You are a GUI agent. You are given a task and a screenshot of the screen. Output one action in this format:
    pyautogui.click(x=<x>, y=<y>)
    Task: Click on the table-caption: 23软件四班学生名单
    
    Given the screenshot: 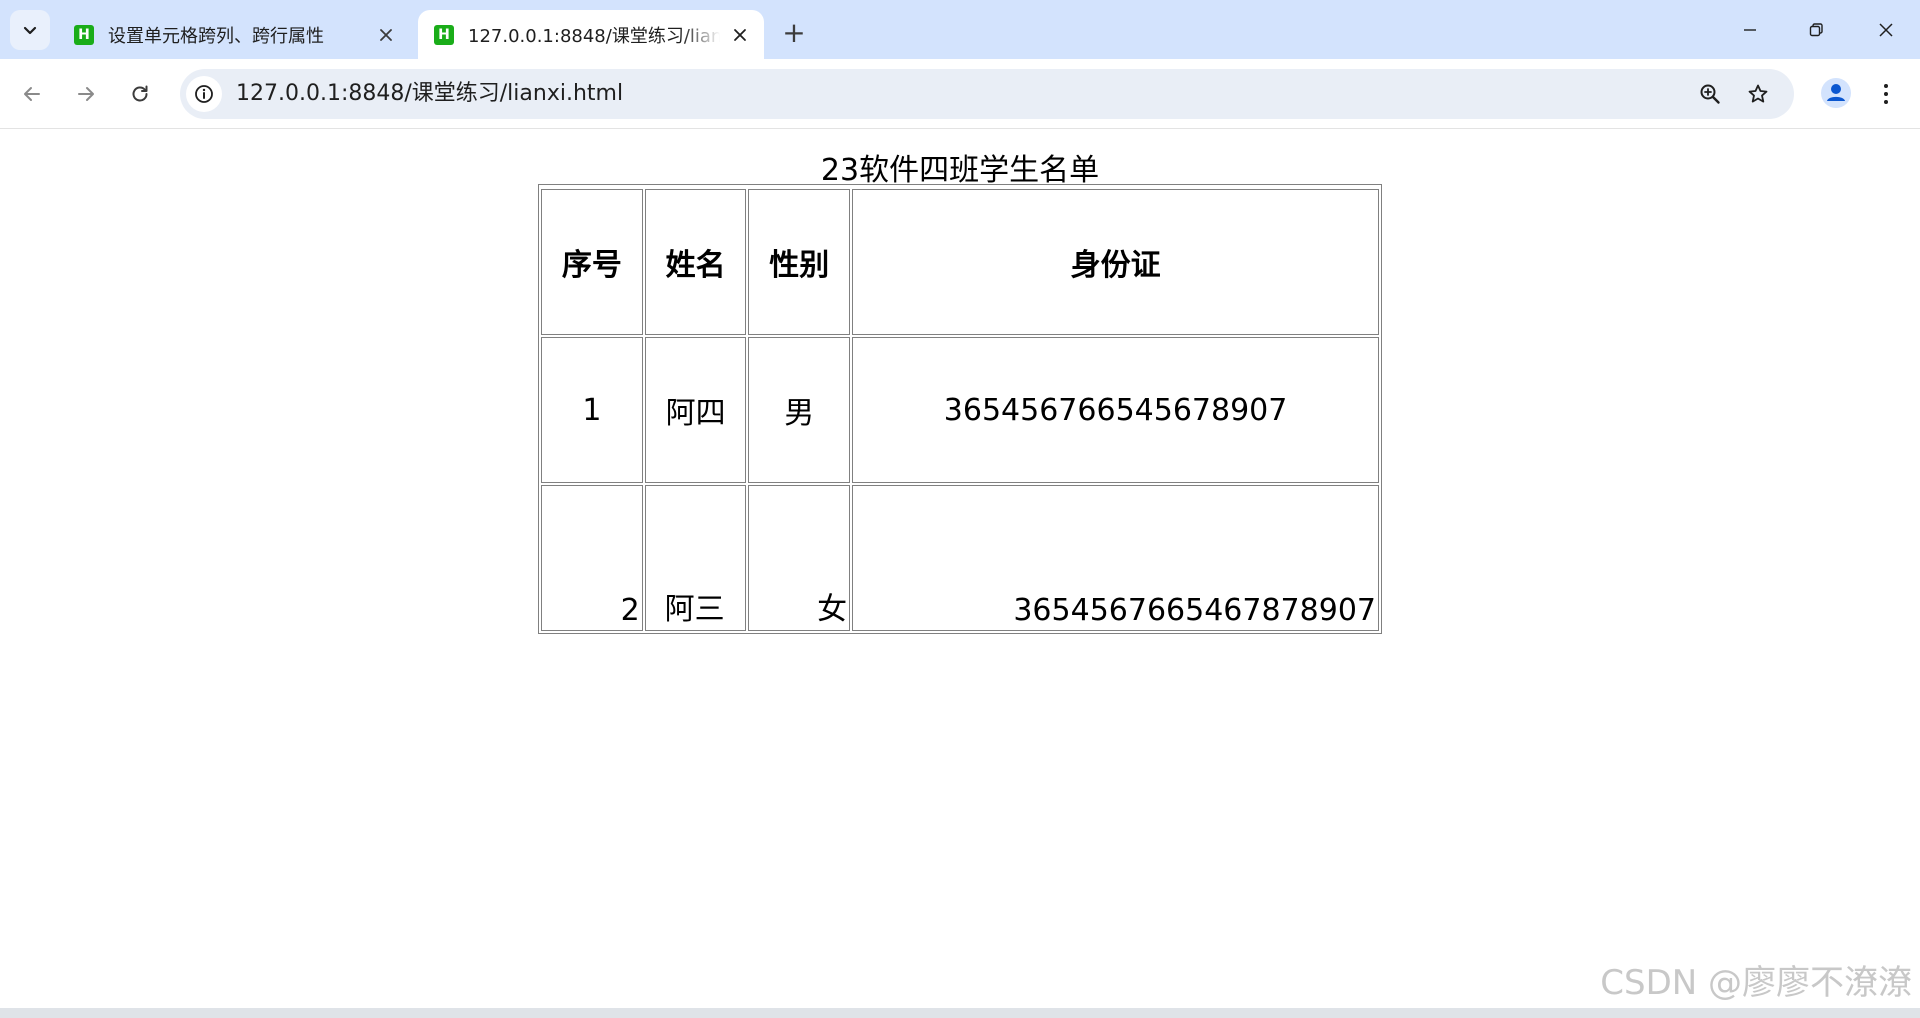 What is the action you would take?
    pyautogui.click(x=960, y=170)
    